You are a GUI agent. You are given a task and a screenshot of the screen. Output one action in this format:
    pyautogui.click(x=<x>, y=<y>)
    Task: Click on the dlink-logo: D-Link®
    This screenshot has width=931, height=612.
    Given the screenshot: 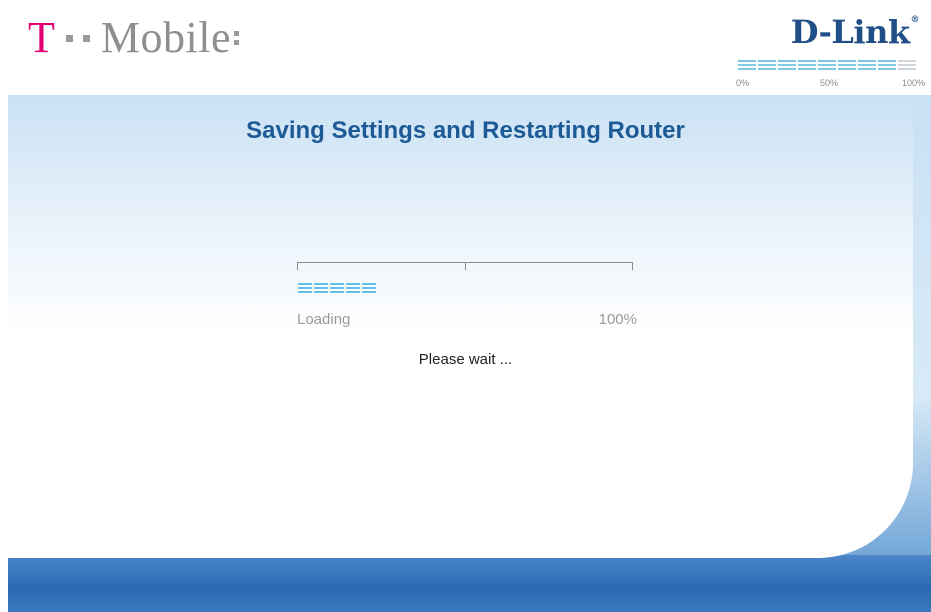 What is the action you would take?
    pyautogui.click(x=855, y=32)
    